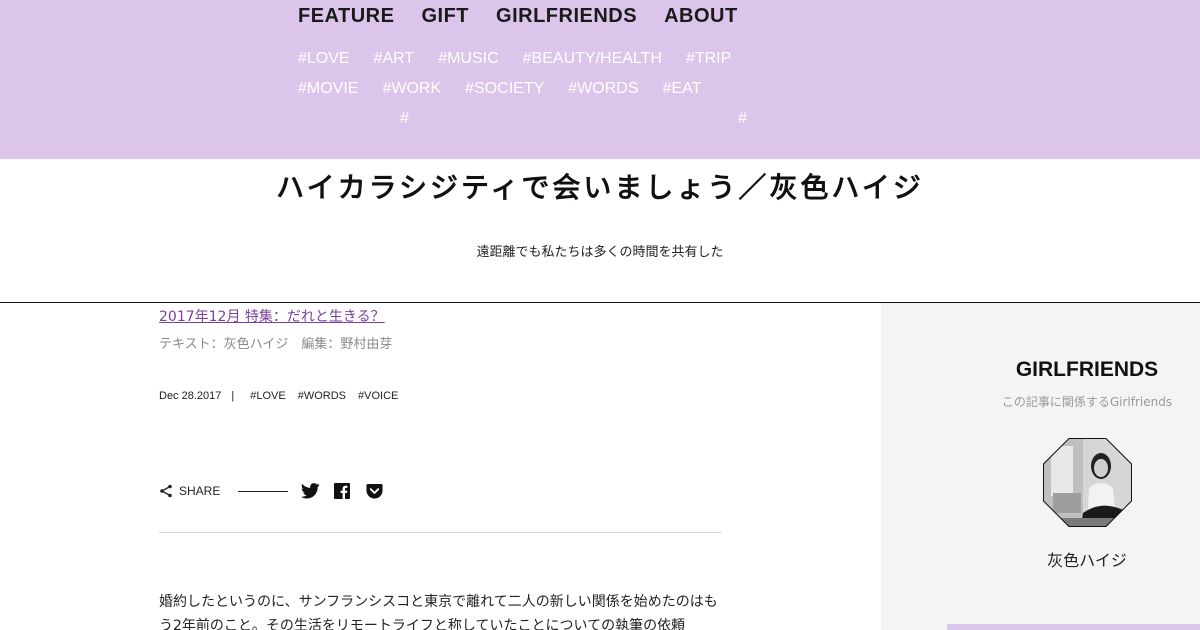 This screenshot has width=1200, height=630. I want to click on facebook-icon, so click(342, 491).